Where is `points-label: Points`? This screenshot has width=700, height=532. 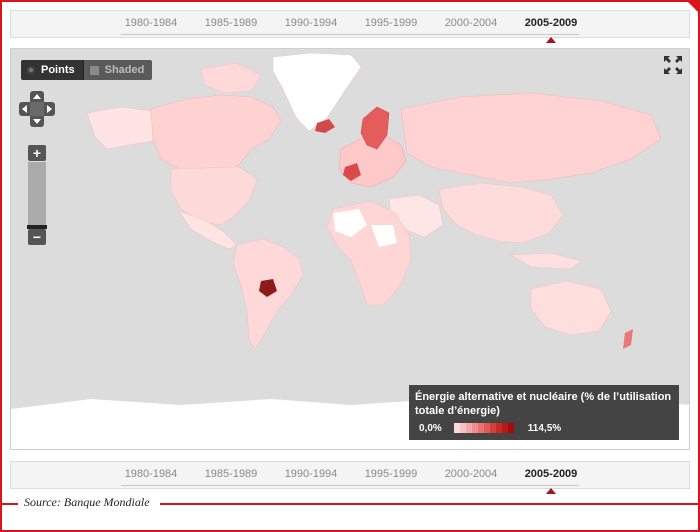 points-label: Points is located at coordinates (58, 70).